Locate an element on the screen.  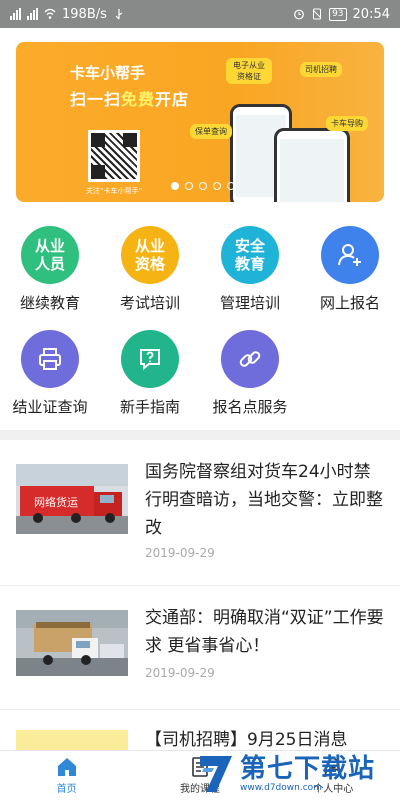
network-speed: 198B/s is located at coordinates (84, 14).